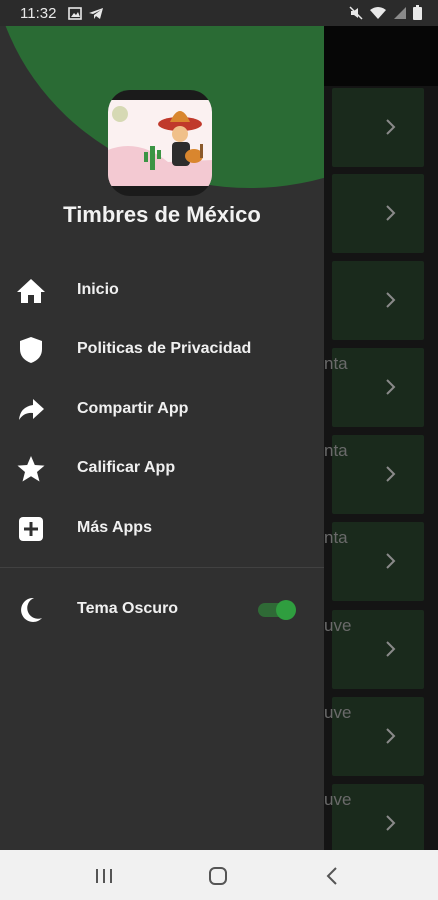 Image resolution: width=438 pixels, height=900 pixels. I want to click on status-right-icons, so click(385, 12).